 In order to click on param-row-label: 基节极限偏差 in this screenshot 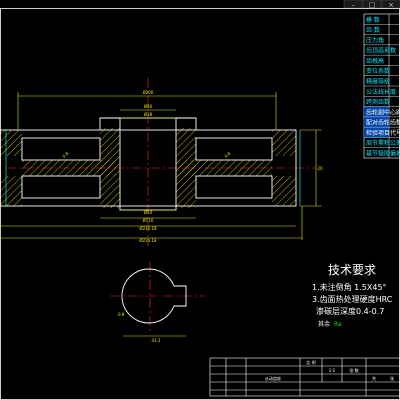, I will do `click(383, 154)`.